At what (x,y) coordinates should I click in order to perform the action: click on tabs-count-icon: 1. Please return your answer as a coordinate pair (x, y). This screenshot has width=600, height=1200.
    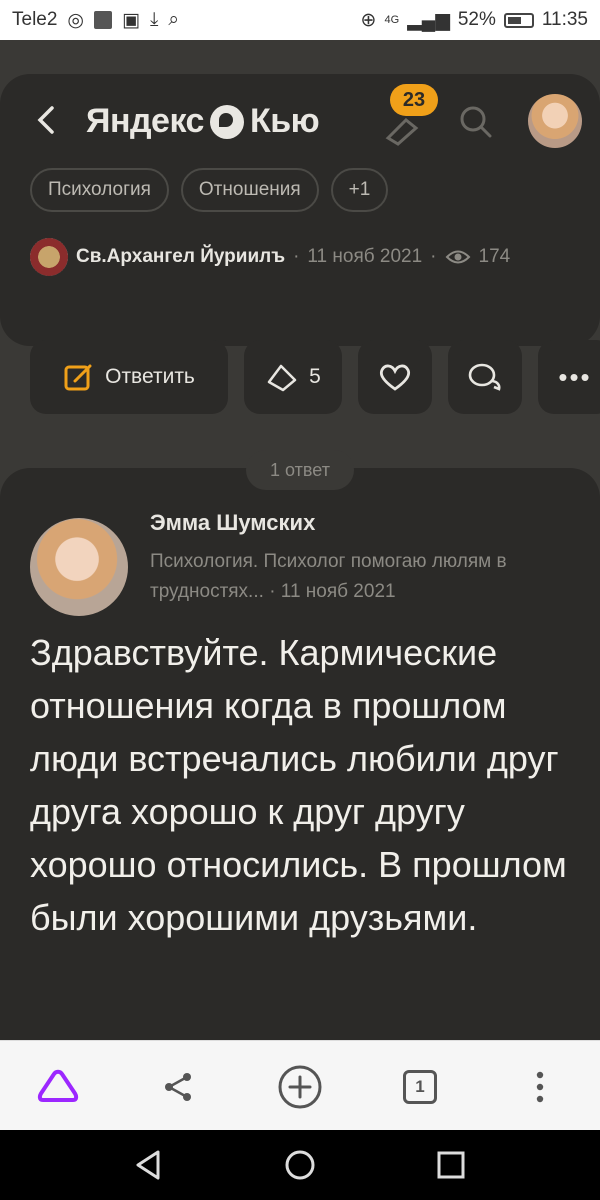
    Looking at the image, I should click on (420, 1087).